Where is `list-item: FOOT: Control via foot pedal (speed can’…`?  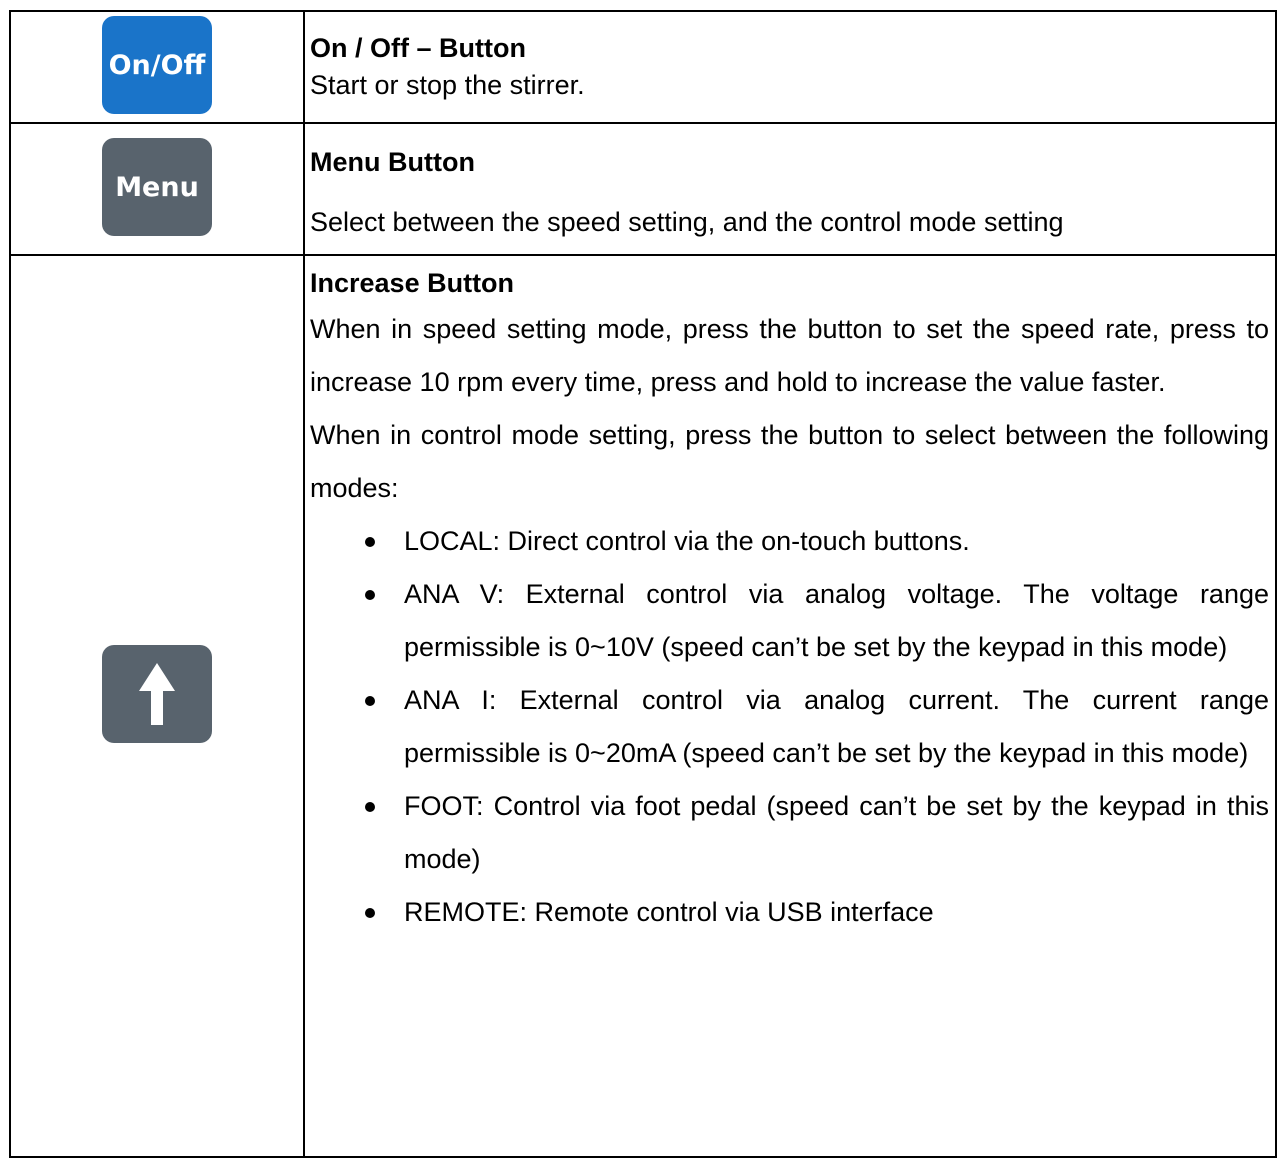 list-item: FOOT: Control via foot pedal (speed can’… is located at coordinates (789, 833).